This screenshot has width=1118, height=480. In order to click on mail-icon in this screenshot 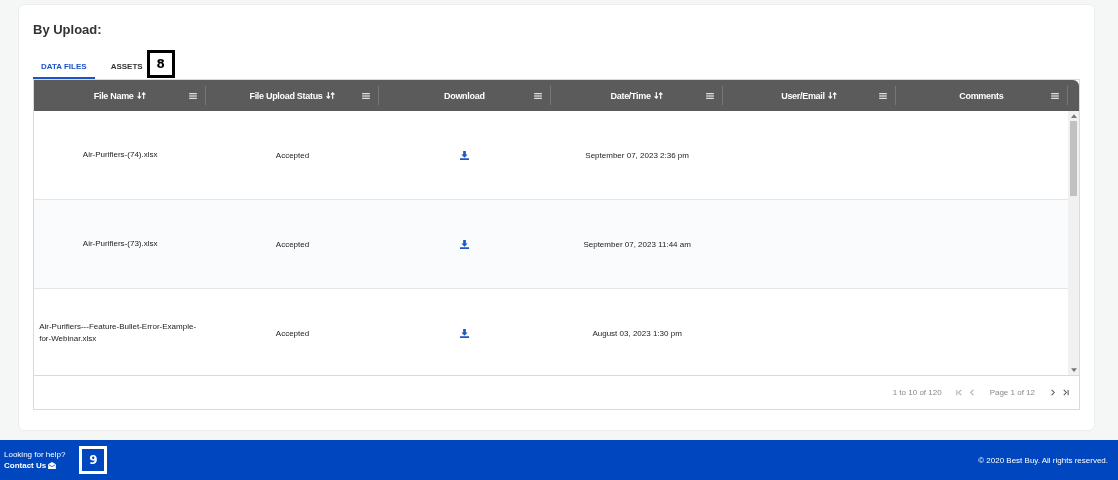, I will do `click(52, 465)`.